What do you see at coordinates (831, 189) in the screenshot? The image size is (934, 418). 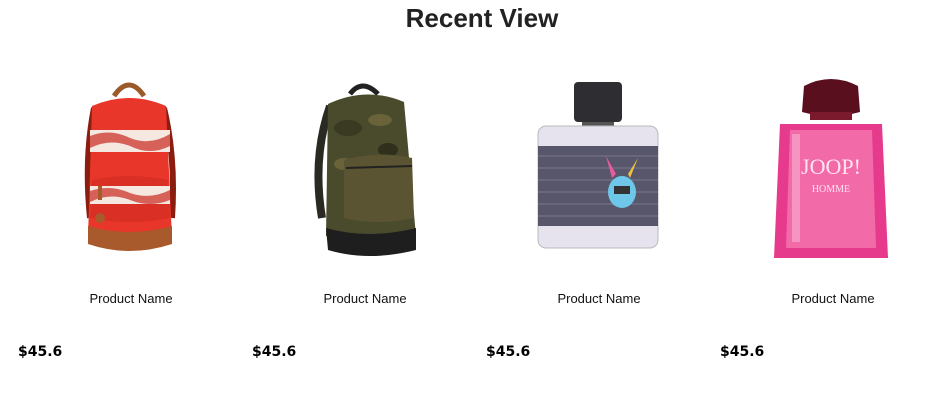 I see `svg-text: HOMME` at bounding box center [831, 189].